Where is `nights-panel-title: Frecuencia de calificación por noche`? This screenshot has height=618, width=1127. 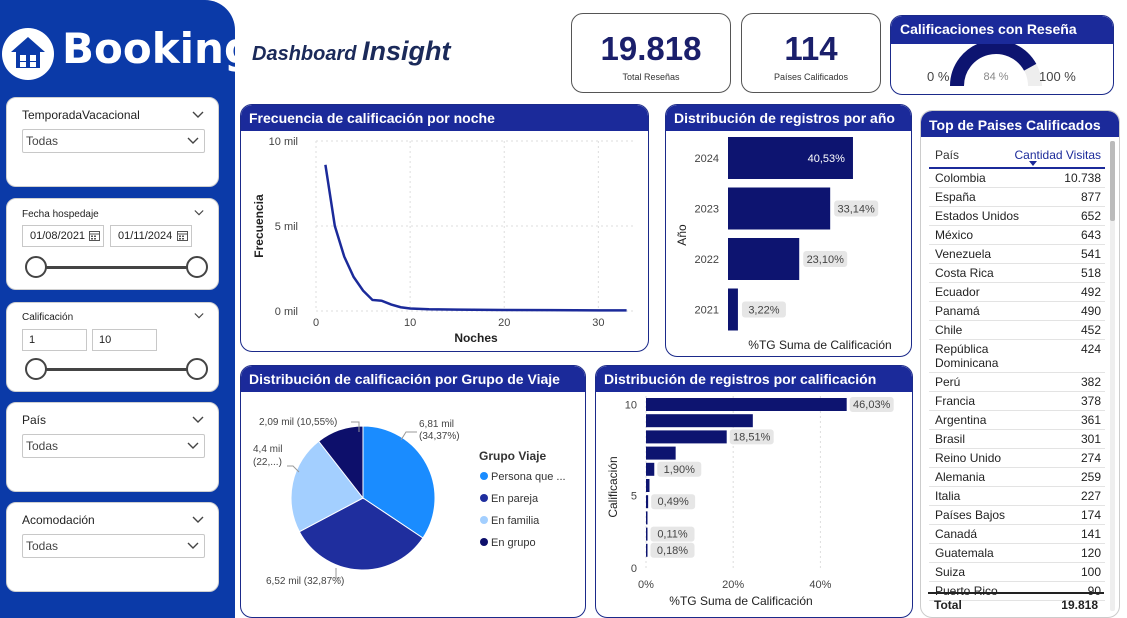 nights-panel-title: Frecuencia de calificación por noche is located at coordinates (444, 118).